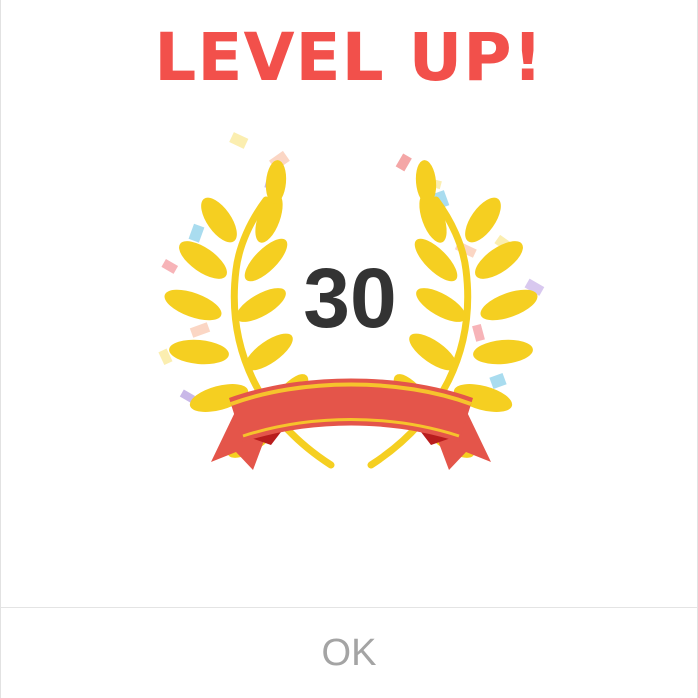 This screenshot has width=698, height=698. What do you see at coordinates (349, 57) in the screenshot?
I see `dialog-title: LEVEL UP!` at bounding box center [349, 57].